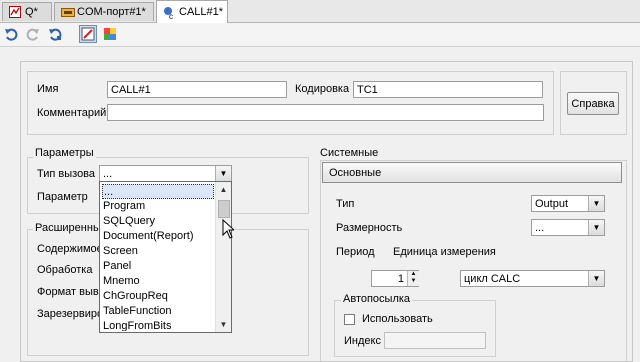  I want to click on tab-call: c CALL#1*, so click(192, 11).